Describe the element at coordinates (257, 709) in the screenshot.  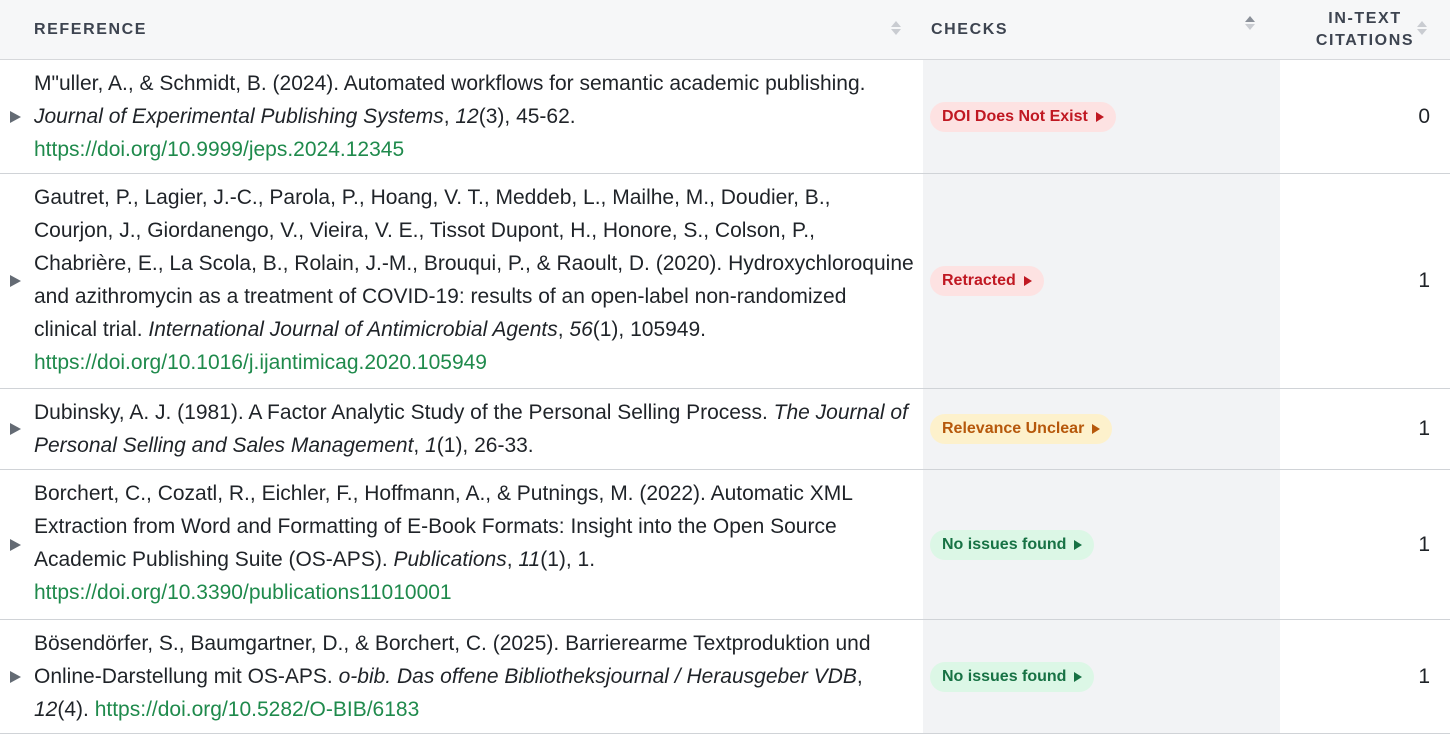
I see `doi-link: https://doi.org/10.5282/O-BIB/6183` at that location.